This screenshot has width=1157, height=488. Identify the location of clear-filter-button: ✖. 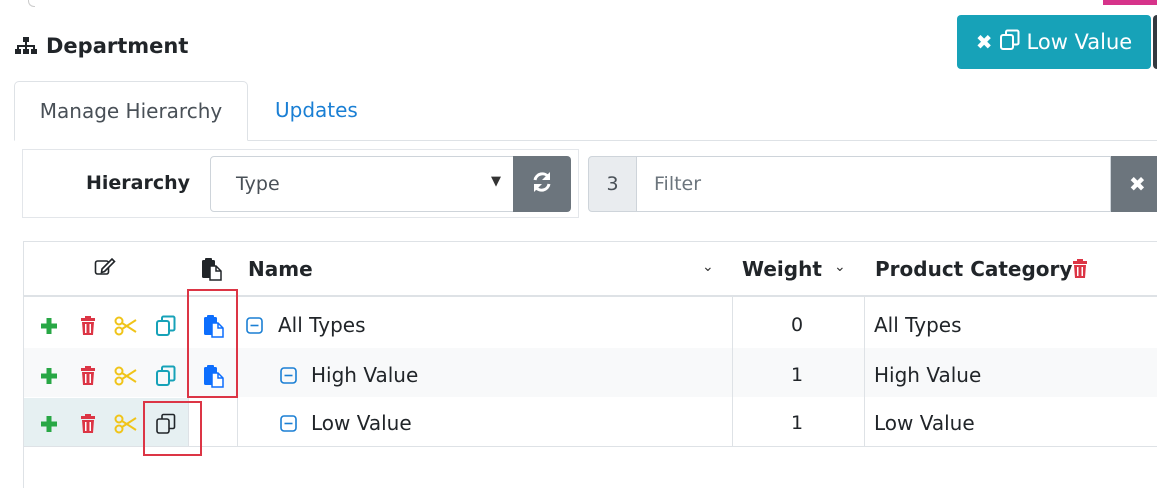
(1134, 184).